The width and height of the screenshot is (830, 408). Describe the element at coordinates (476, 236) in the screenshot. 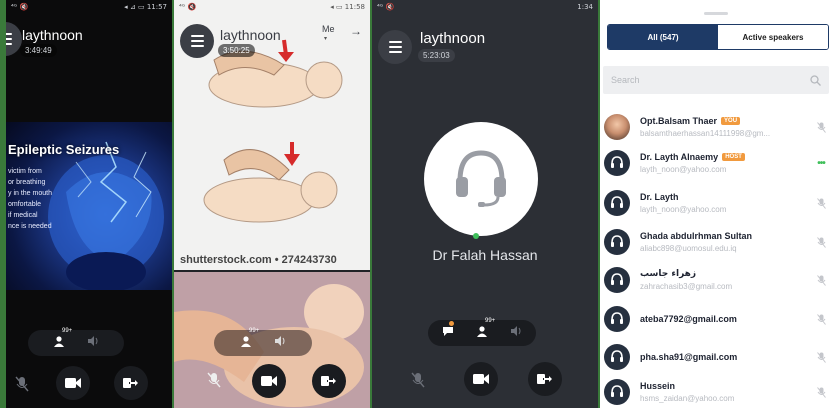

I see `active-indicator` at that location.